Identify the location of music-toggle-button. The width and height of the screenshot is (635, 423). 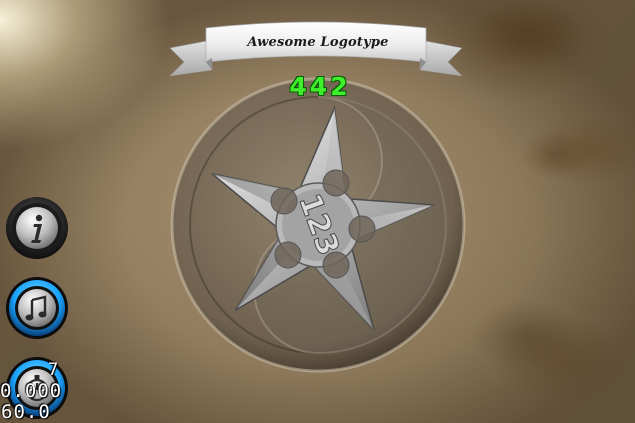
(37, 308).